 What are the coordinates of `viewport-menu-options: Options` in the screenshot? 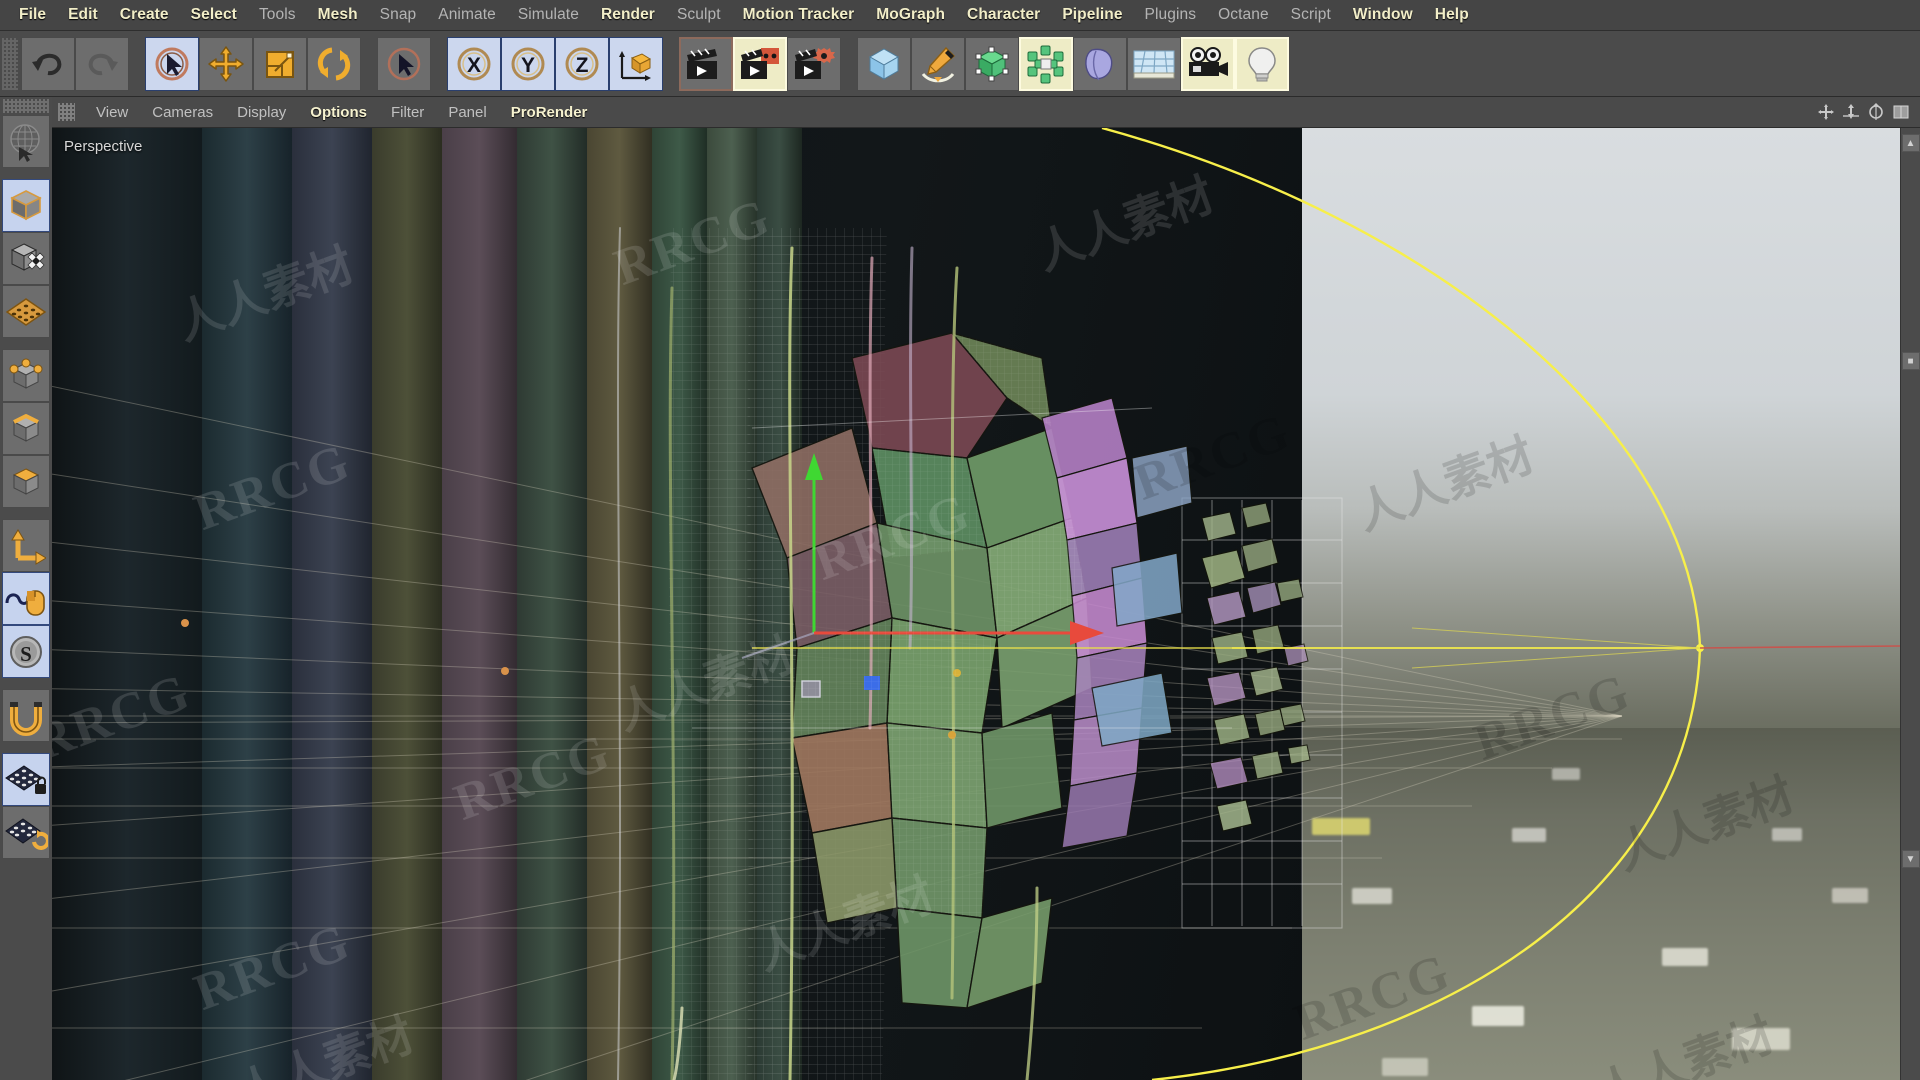 It's located at (338, 112).